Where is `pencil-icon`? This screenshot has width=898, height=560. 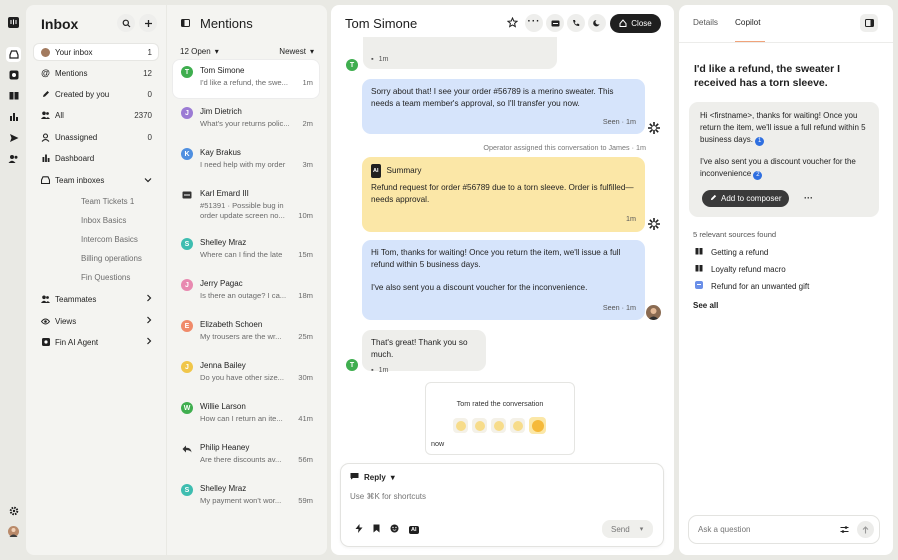
pencil-icon is located at coordinates (713, 199).